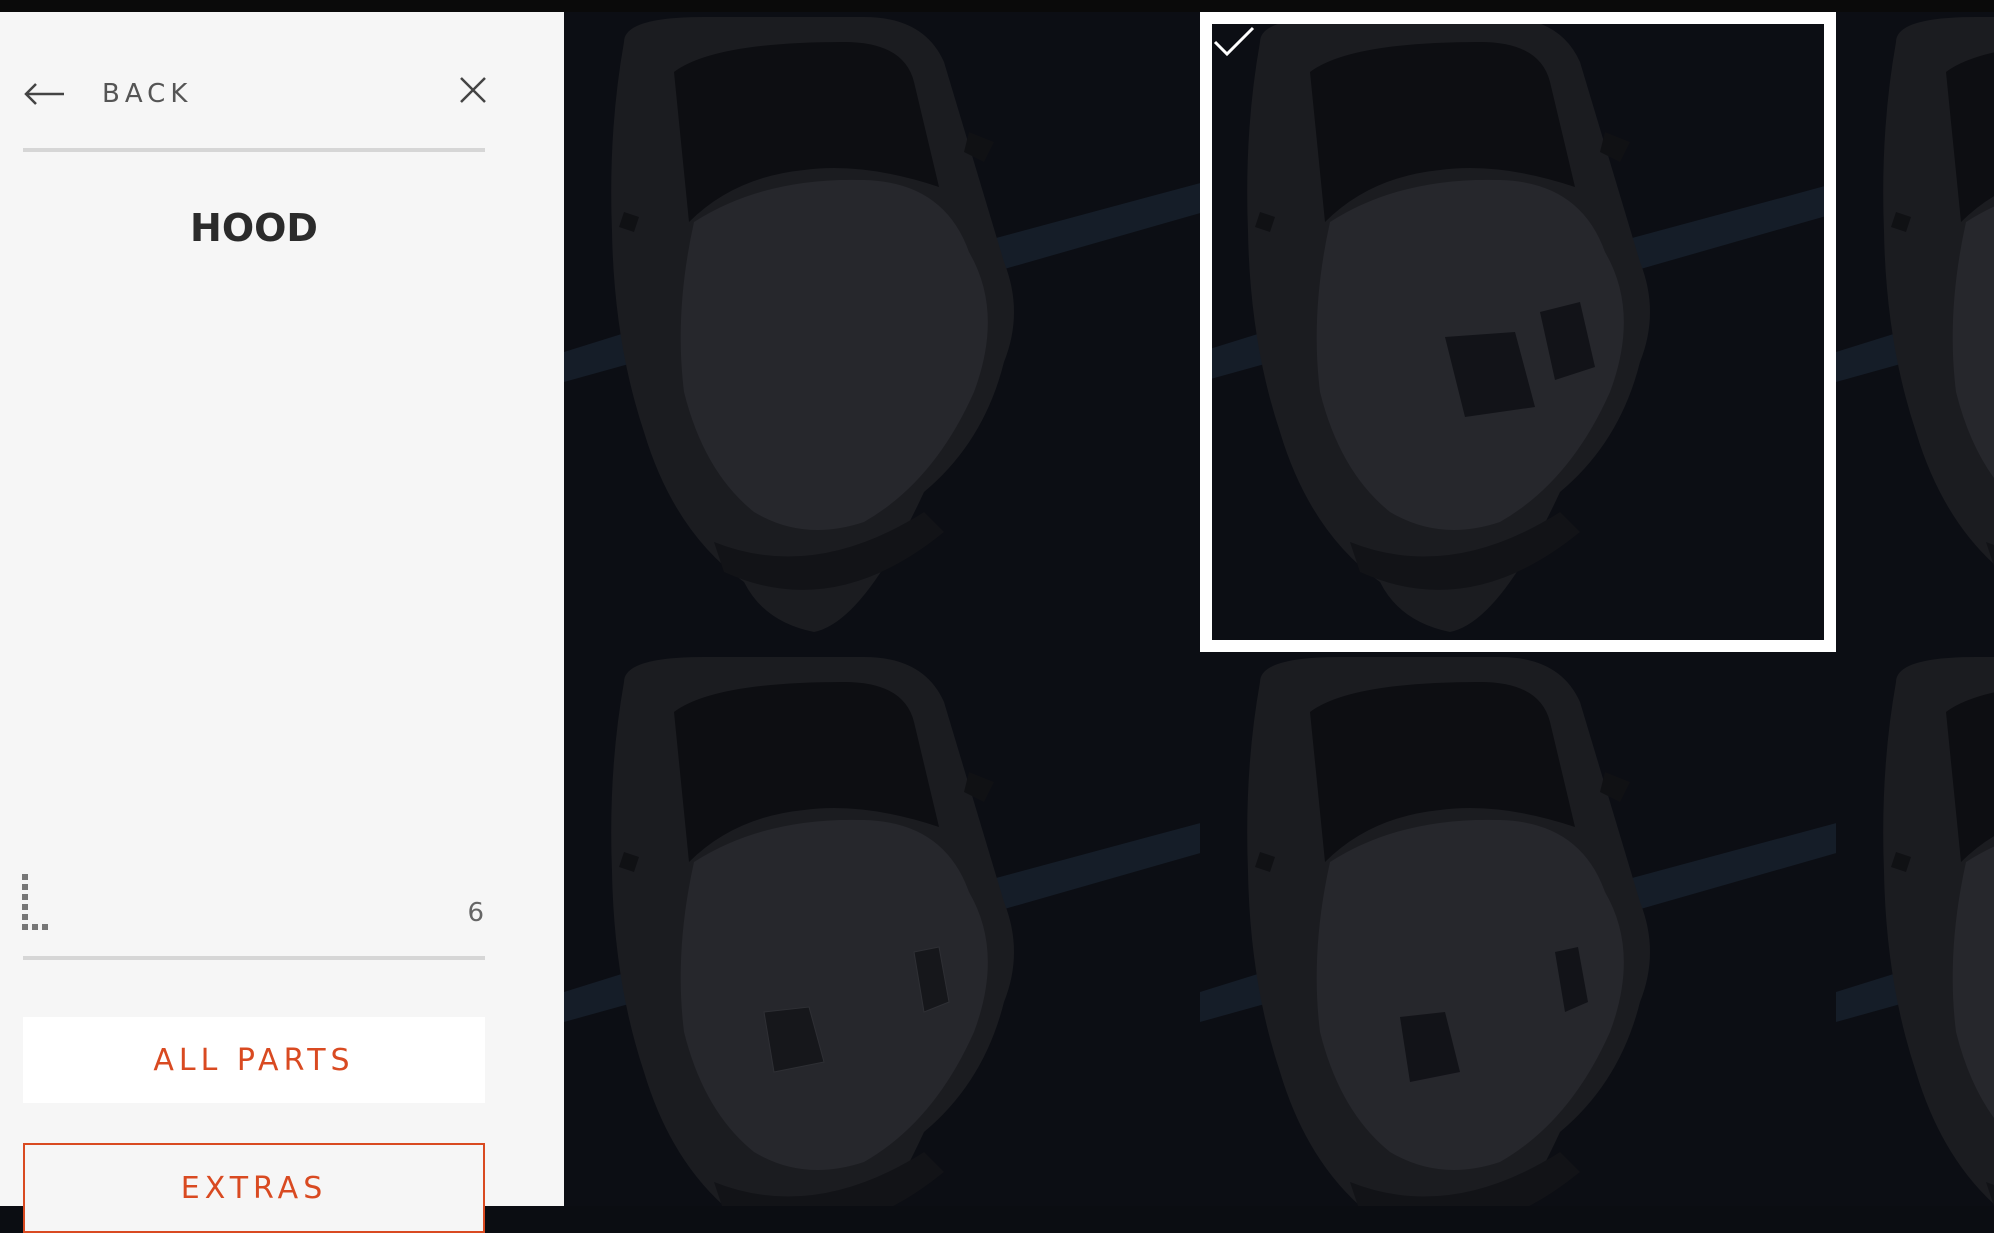 This screenshot has height=1233, width=1994. What do you see at coordinates (254, 150) in the screenshot?
I see `top-divider` at bounding box center [254, 150].